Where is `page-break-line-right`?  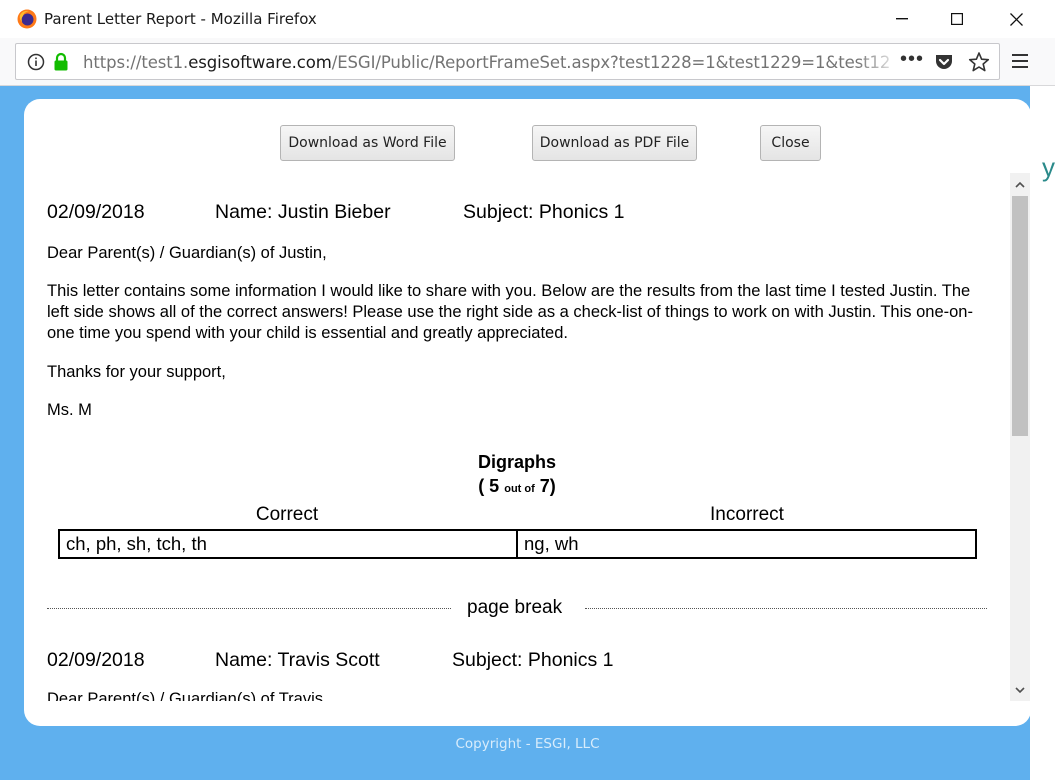 page-break-line-right is located at coordinates (786, 608).